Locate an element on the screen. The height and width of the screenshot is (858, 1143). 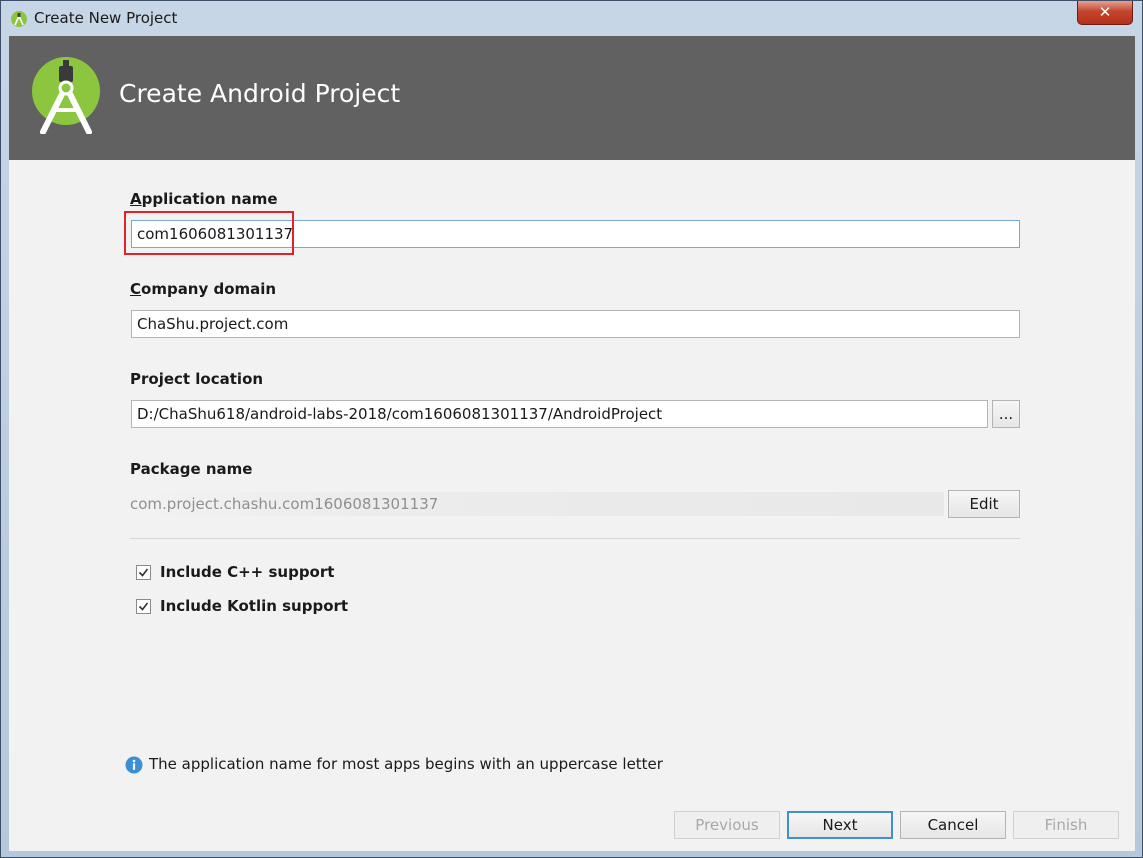
include-kotlin-label: Include Kotlin support is located at coordinates (254, 606).